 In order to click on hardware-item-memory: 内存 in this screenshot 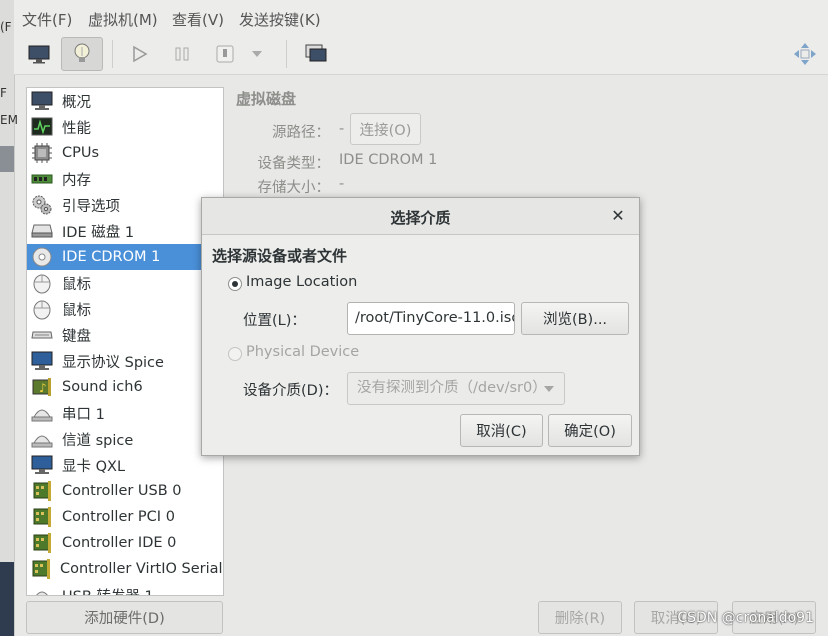, I will do `click(125, 179)`.